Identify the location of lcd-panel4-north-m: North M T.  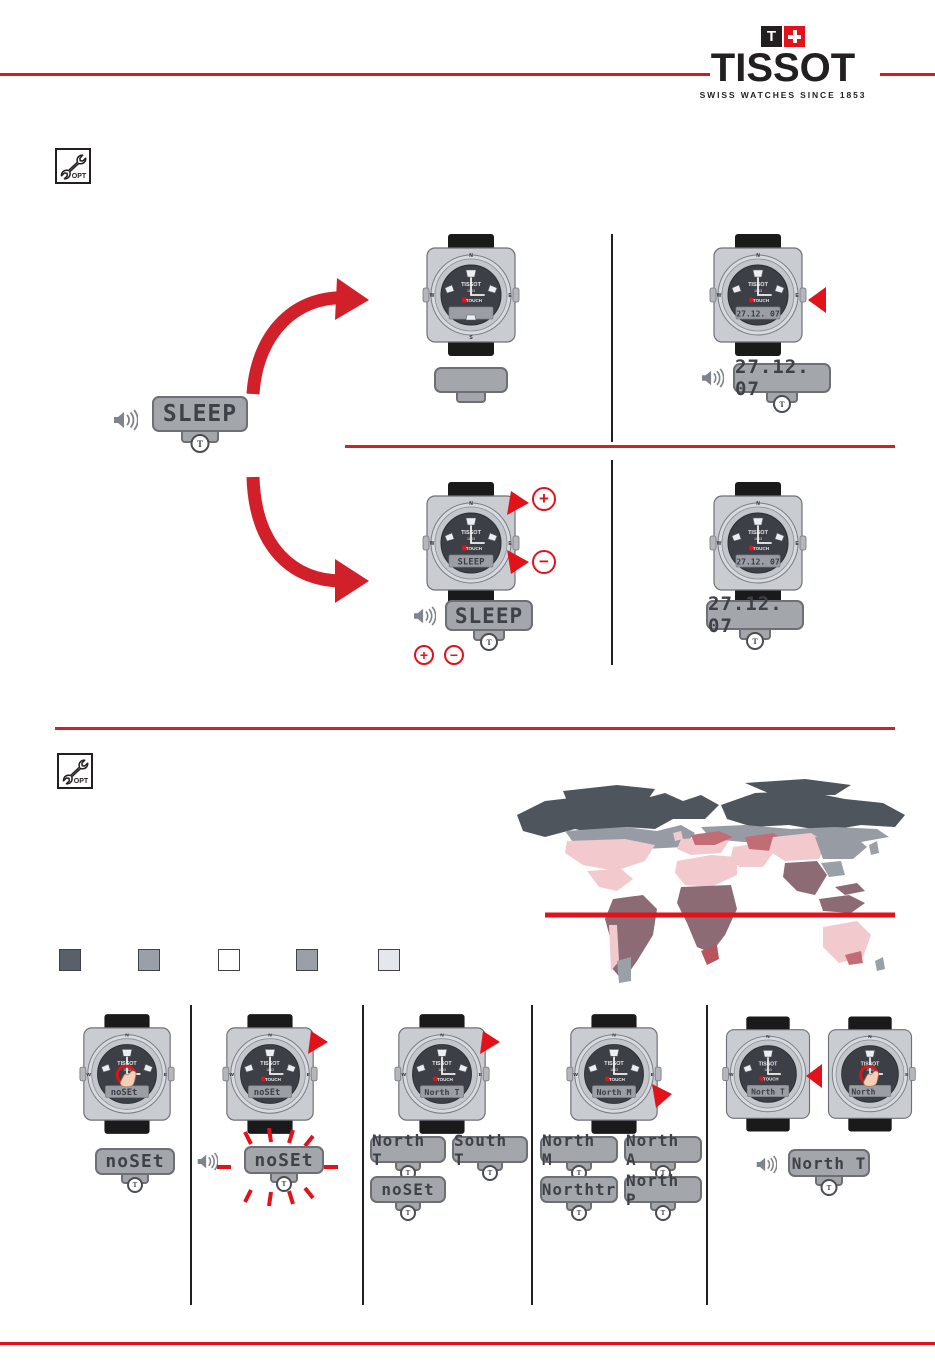
(579, 1156).